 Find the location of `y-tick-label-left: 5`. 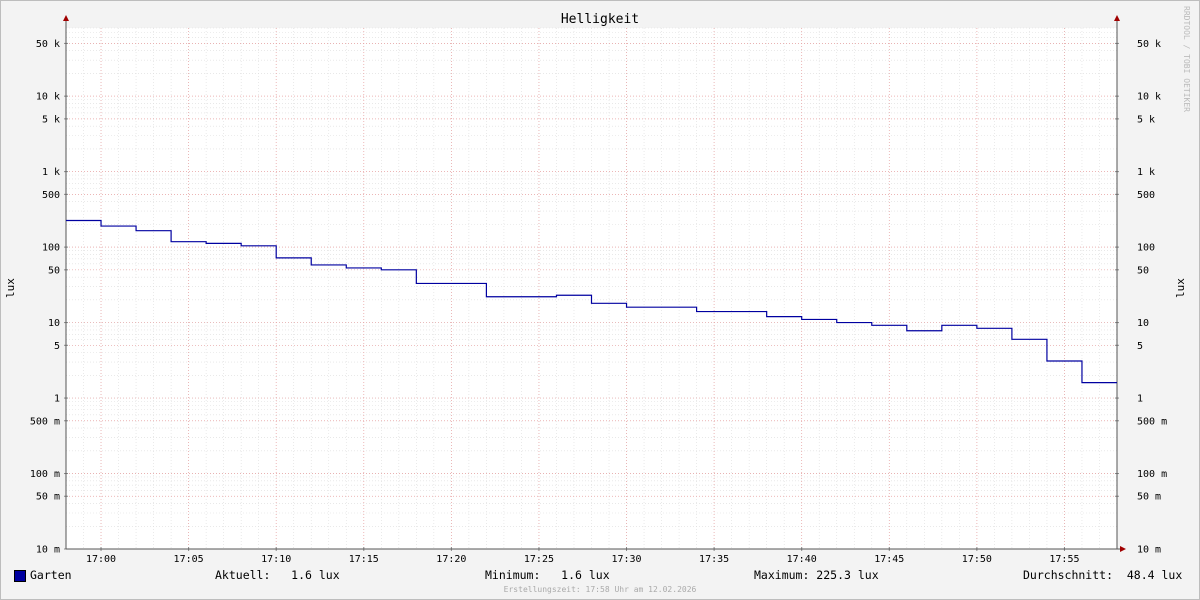

y-tick-label-left: 5 is located at coordinates (57, 346).